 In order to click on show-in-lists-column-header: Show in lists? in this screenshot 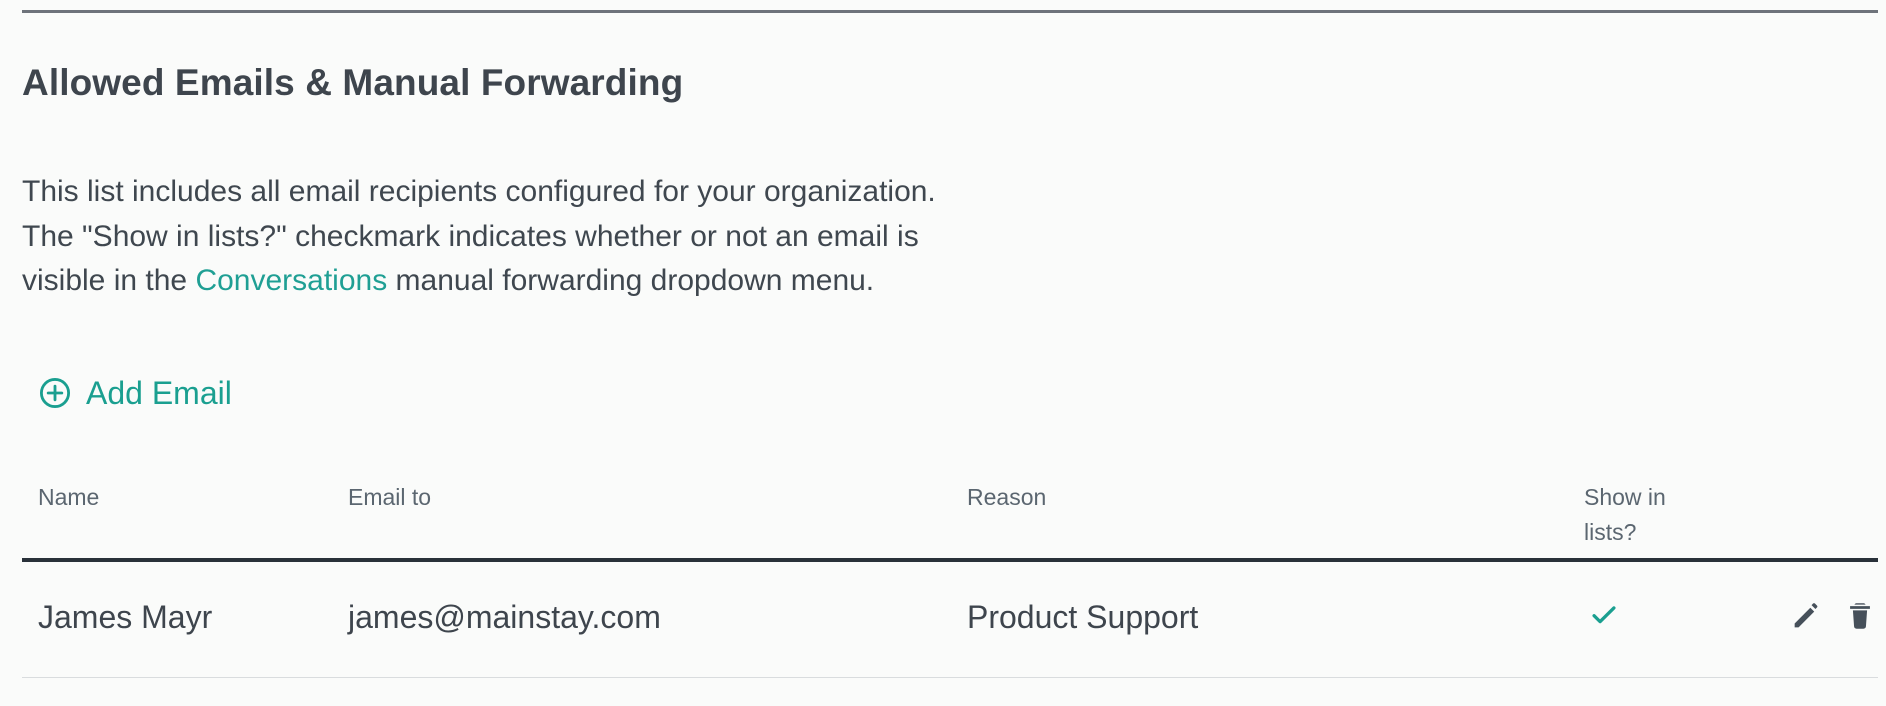, I will do `click(1625, 514)`.